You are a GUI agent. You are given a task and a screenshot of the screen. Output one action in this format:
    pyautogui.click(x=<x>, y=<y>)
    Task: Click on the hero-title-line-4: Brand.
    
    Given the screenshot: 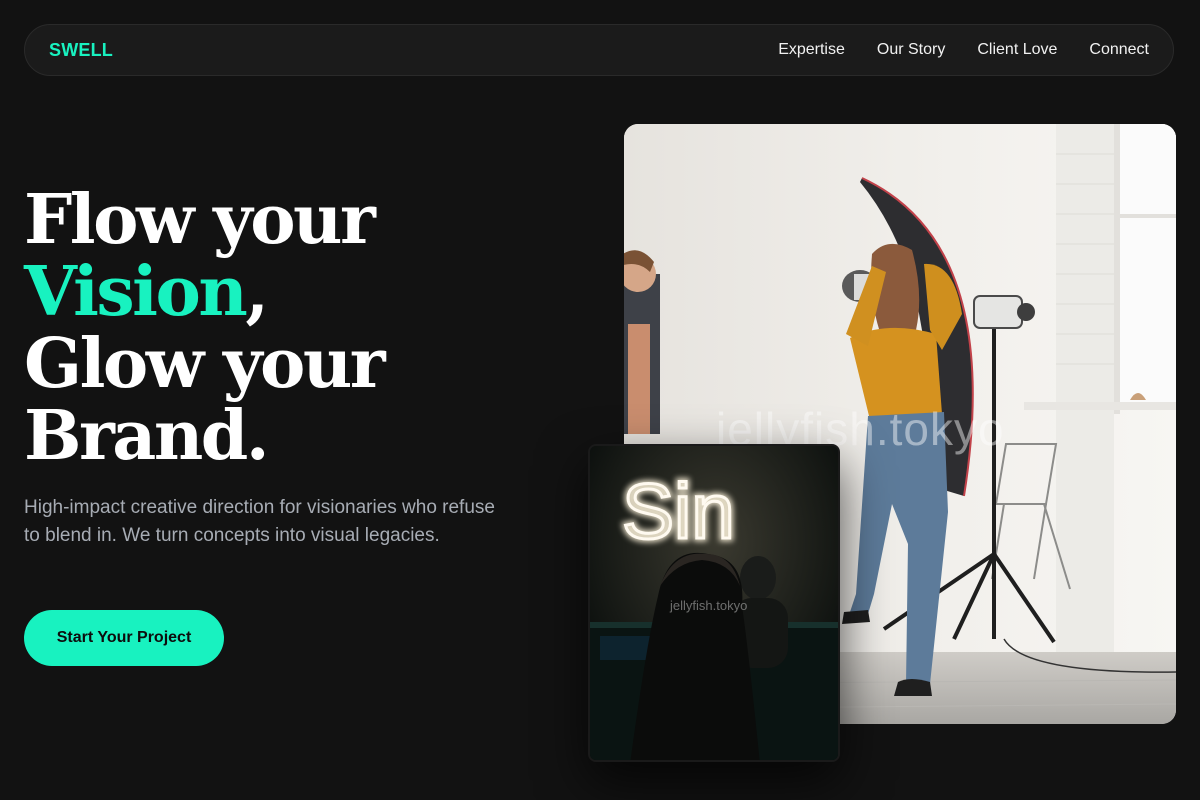 What is the action you would take?
    pyautogui.click(x=147, y=436)
    